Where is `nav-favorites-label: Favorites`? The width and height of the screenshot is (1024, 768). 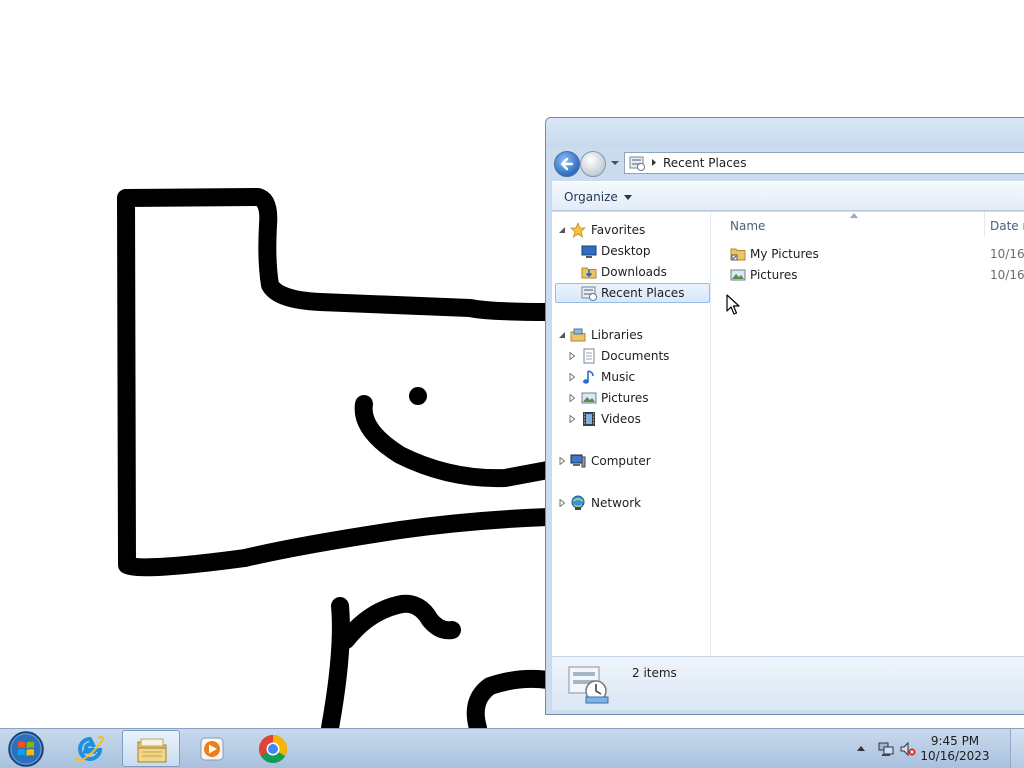 nav-favorites-label: Favorites is located at coordinates (618, 230).